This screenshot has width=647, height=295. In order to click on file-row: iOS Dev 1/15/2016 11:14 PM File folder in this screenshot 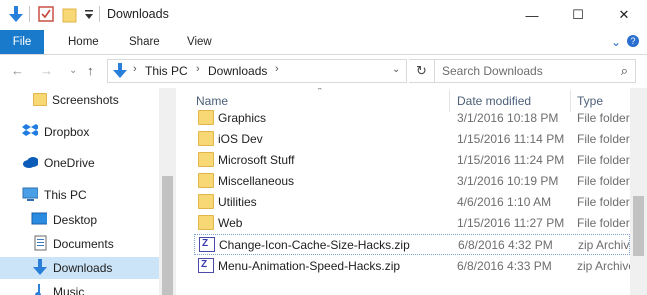, I will do `click(412, 139)`.